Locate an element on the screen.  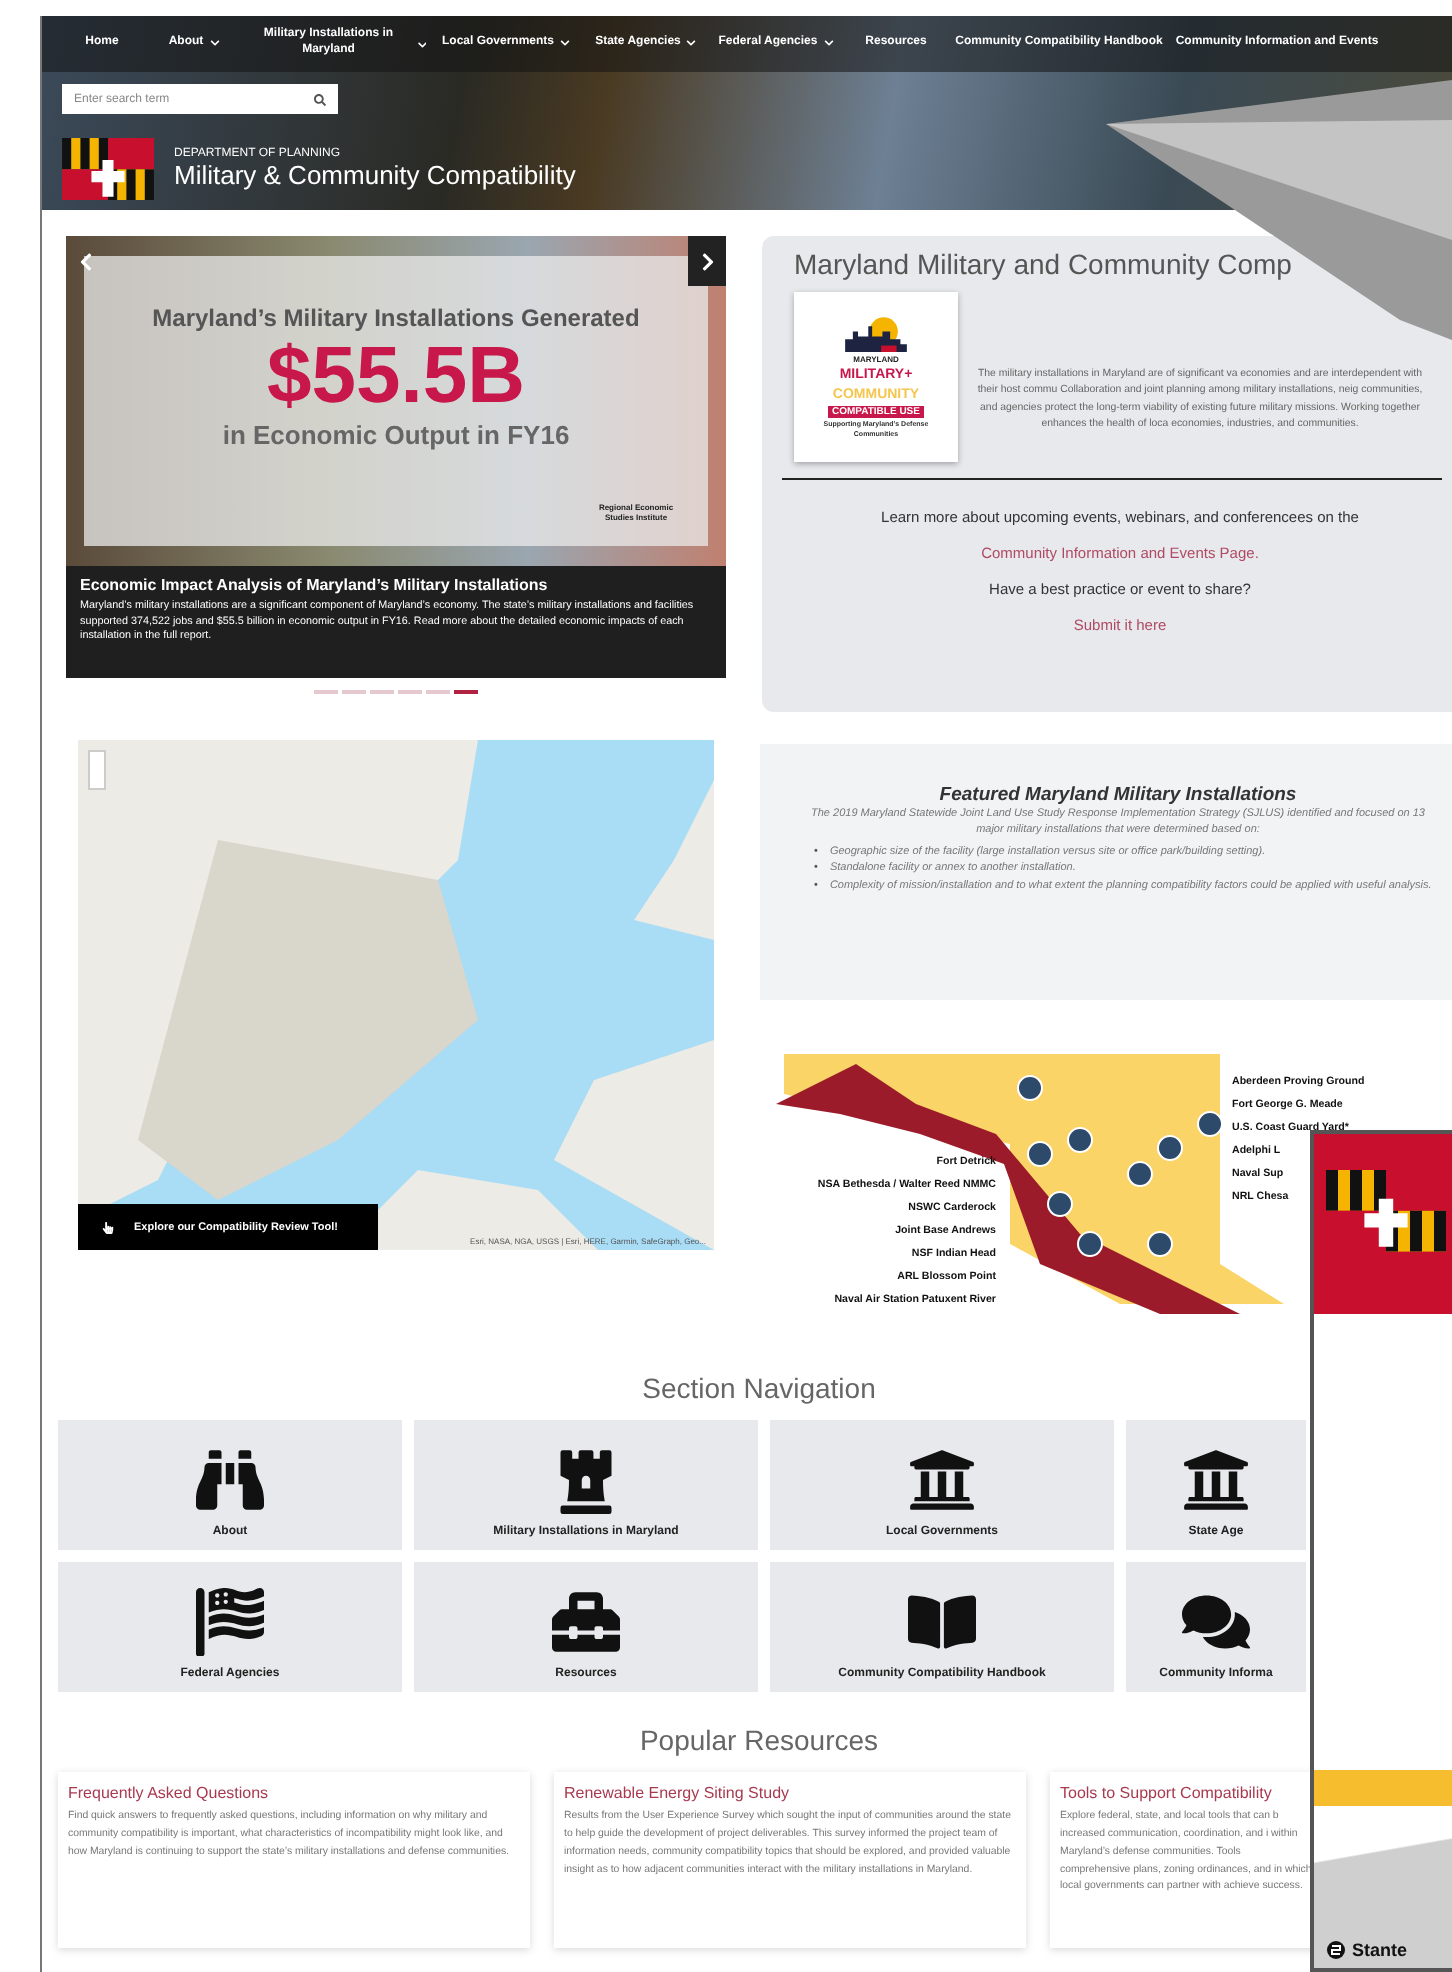
chevron-right-icon is located at coordinates (707, 261).